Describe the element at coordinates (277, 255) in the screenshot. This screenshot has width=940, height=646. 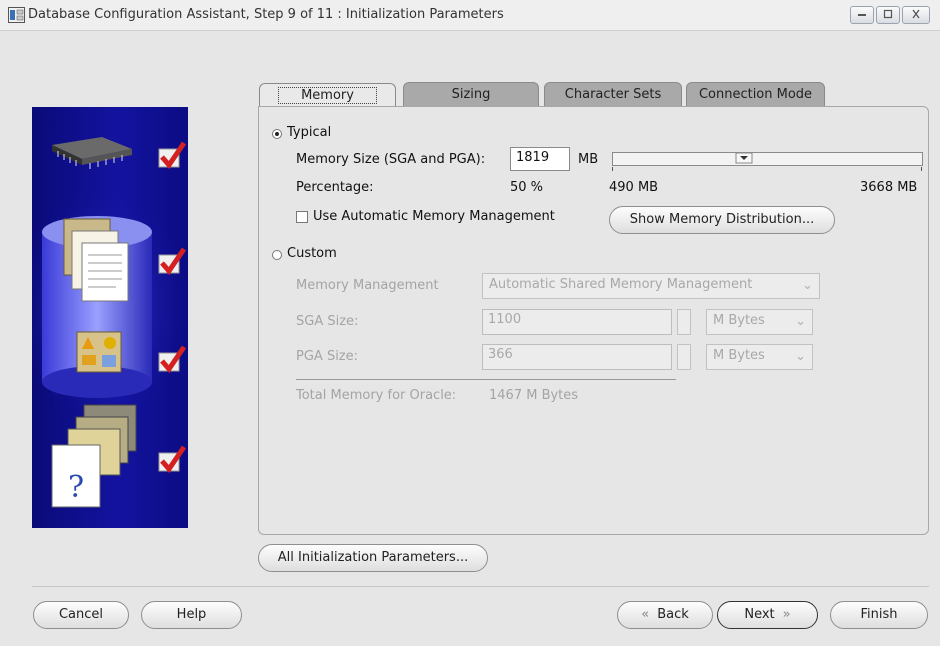
I see `custom-radio` at that location.